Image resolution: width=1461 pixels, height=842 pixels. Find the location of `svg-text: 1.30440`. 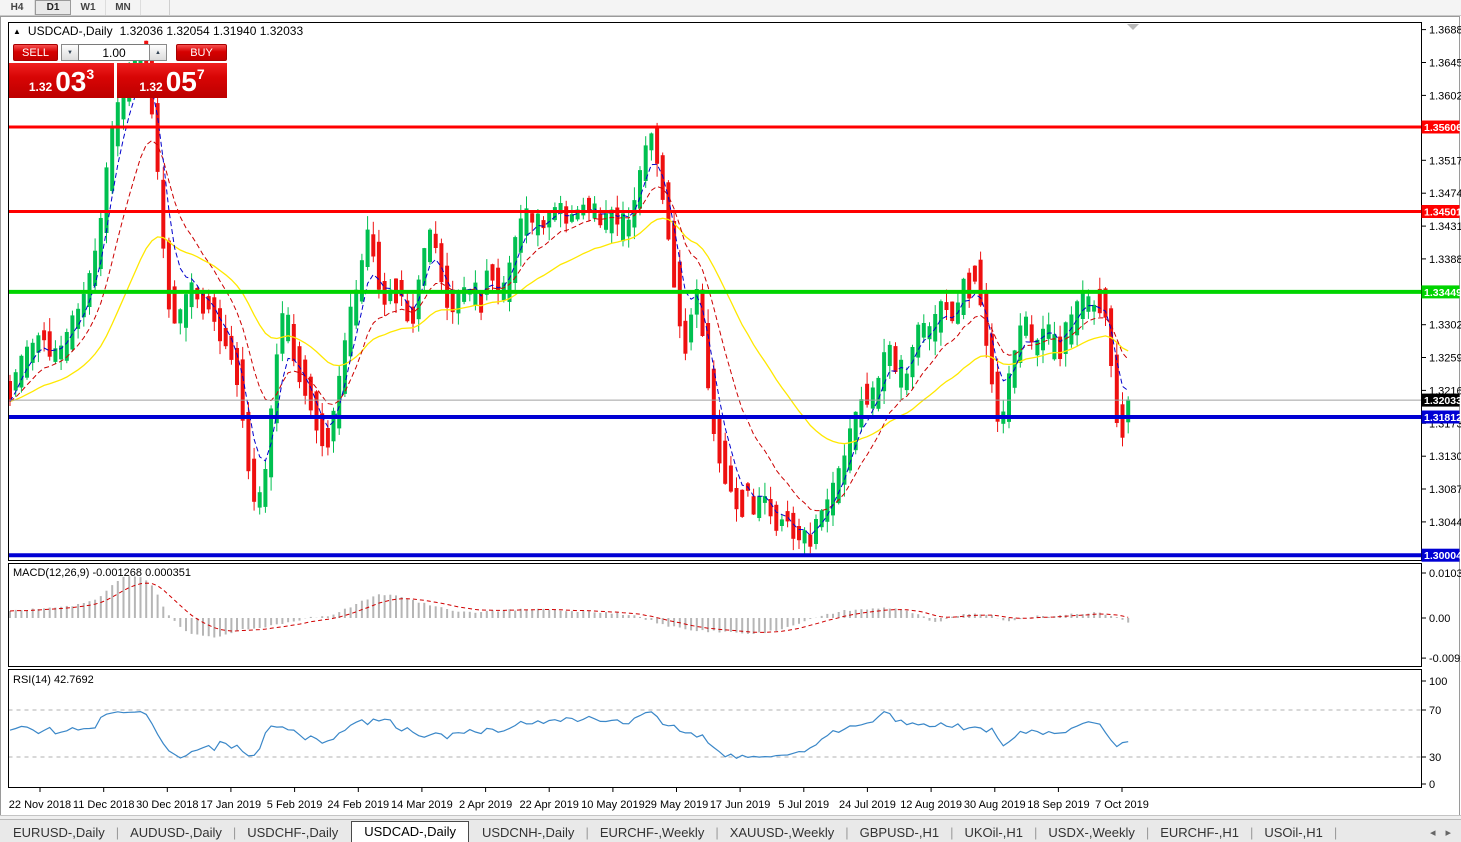

svg-text: 1.30440 is located at coordinates (1445, 523).